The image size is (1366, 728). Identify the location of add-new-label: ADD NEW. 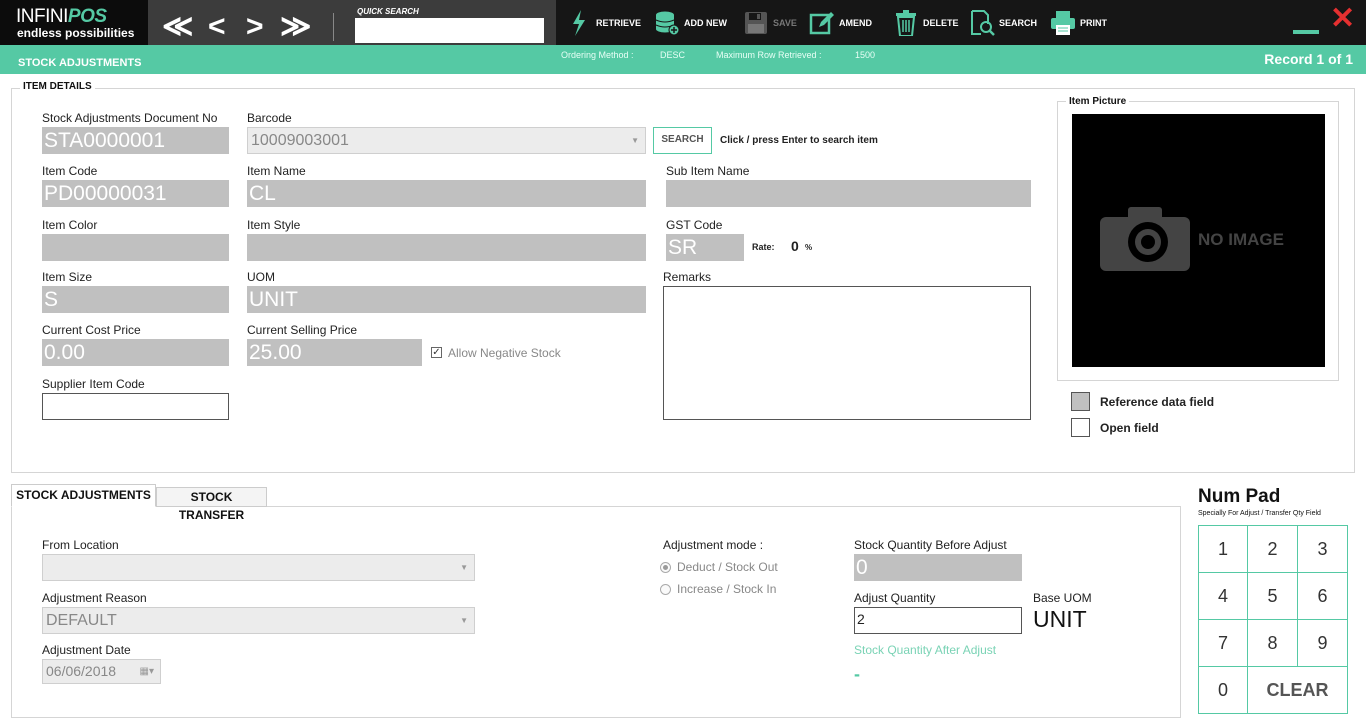
(705, 23).